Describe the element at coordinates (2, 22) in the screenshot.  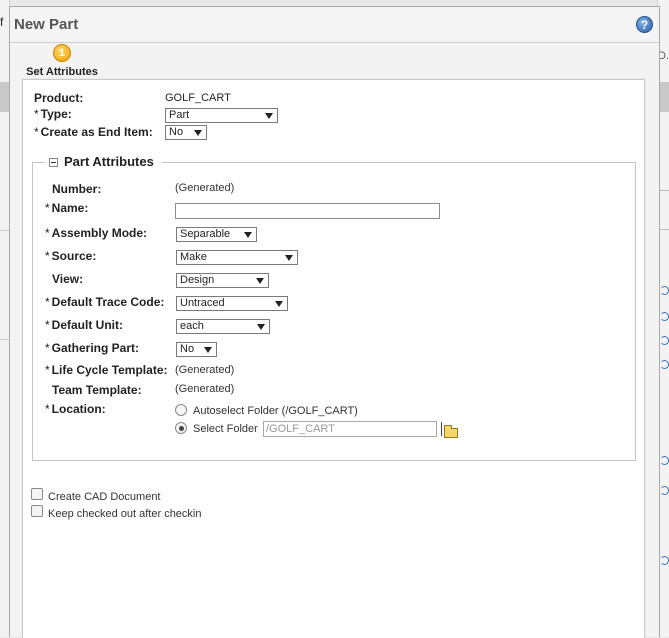
I see `background-fragment-left: f` at that location.